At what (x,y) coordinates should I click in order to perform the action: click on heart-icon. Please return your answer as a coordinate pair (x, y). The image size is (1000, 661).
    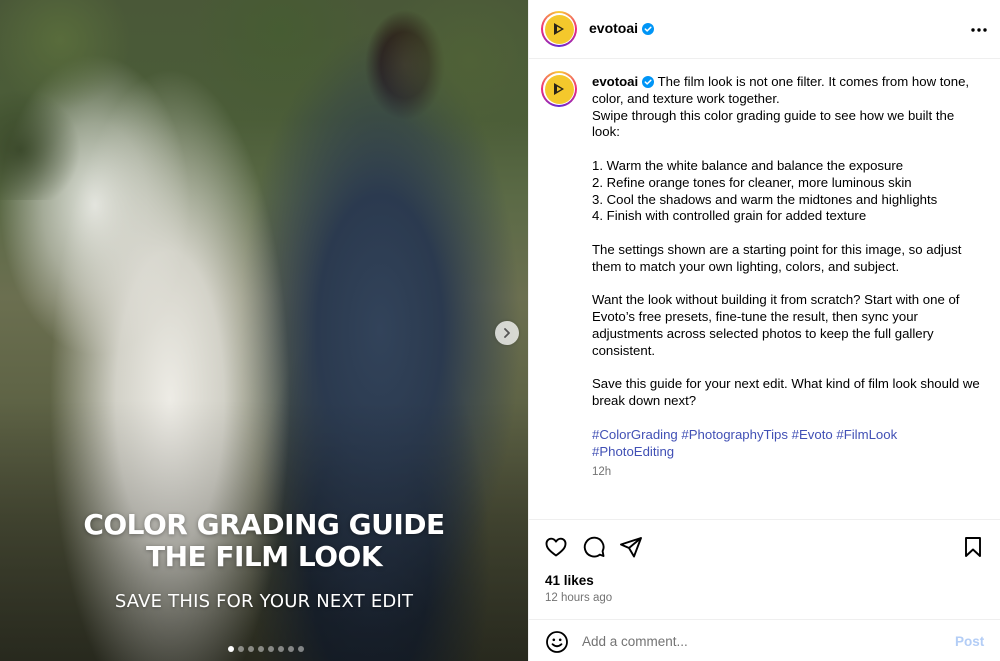
    Looking at the image, I should click on (556, 547).